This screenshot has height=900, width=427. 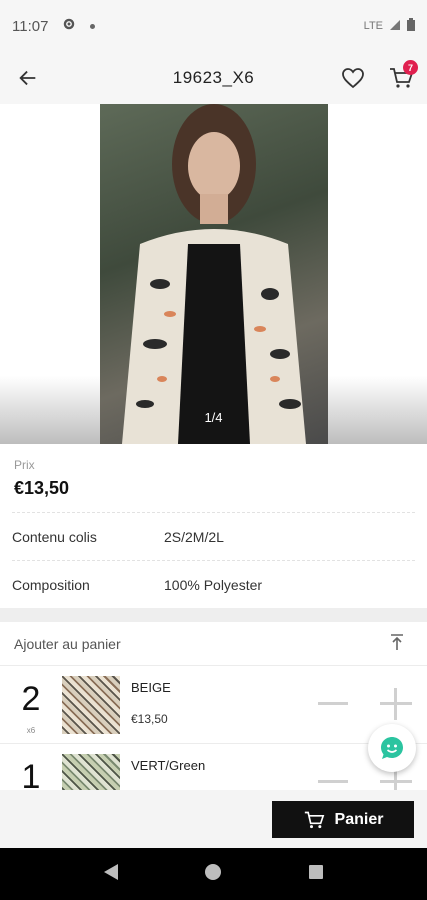 I want to click on collapse-button, so click(x=397, y=643).